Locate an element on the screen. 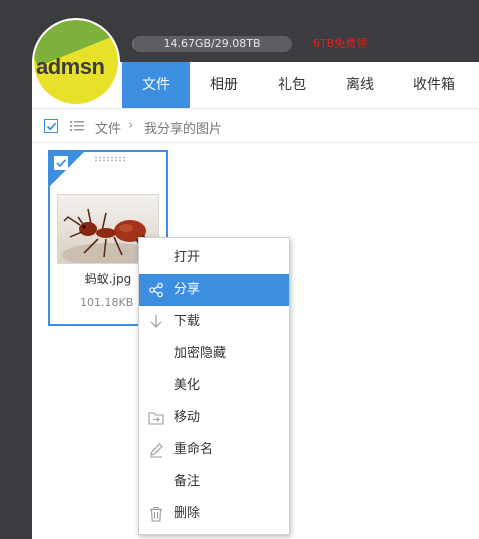 The height and width of the screenshot is (539, 479). tab-albums: 相册 is located at coordinates (224, 85).